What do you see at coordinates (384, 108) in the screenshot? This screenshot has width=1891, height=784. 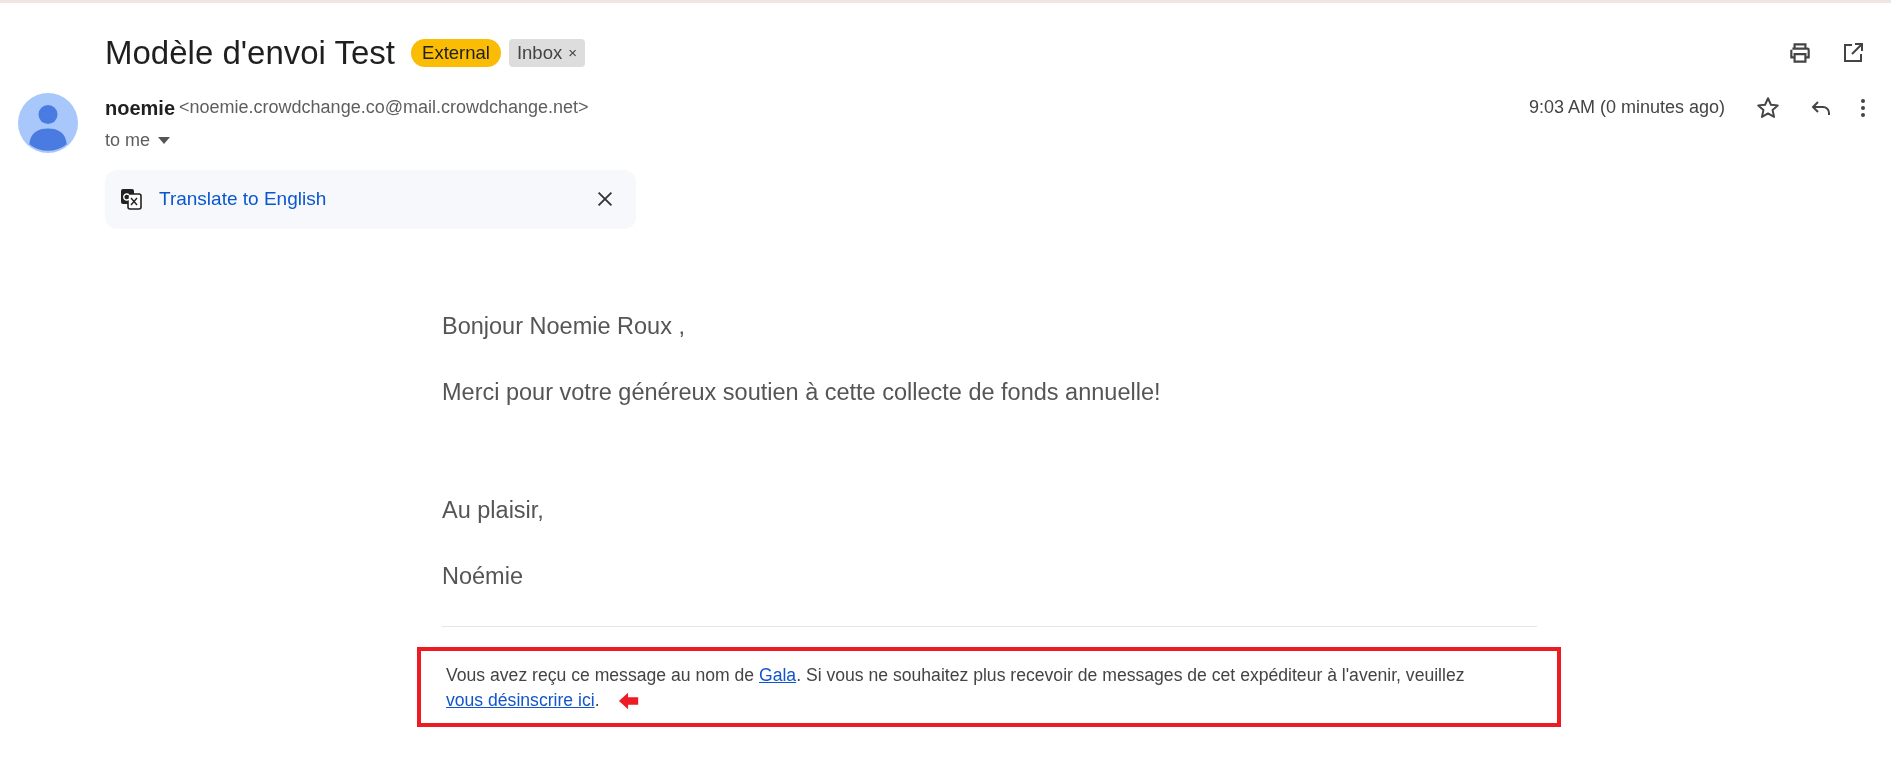 I see `sender-email: <noemie.crowdchange.co@mail.crowdchange.net>` at bounding box center [384, 108].